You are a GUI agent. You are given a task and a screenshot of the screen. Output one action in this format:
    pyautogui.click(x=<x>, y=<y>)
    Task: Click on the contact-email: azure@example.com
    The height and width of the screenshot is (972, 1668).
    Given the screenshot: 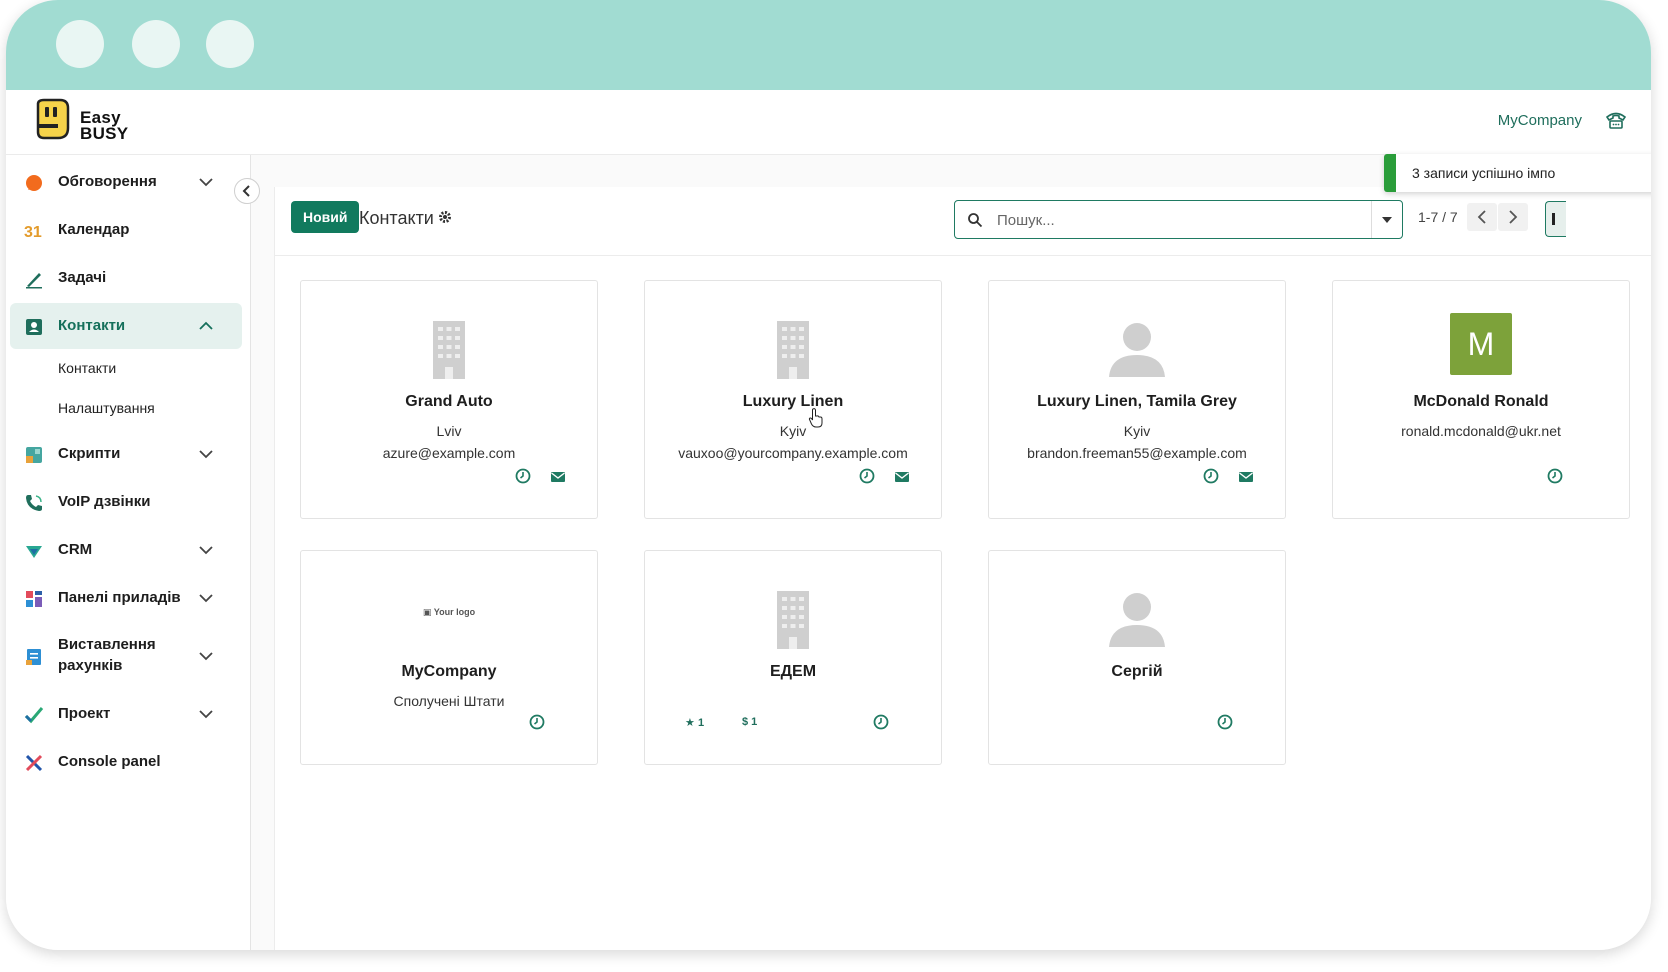 What is the action you would take?
    pyautogui.click(x=449, y=453)
    